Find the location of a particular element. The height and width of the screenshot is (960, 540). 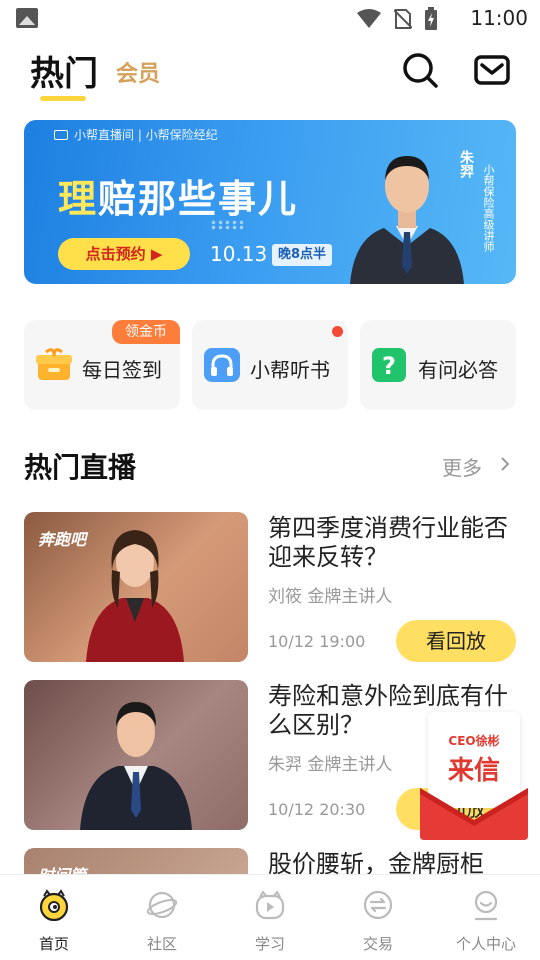

nav-community: 社区 is located at coordinates (162, 917).